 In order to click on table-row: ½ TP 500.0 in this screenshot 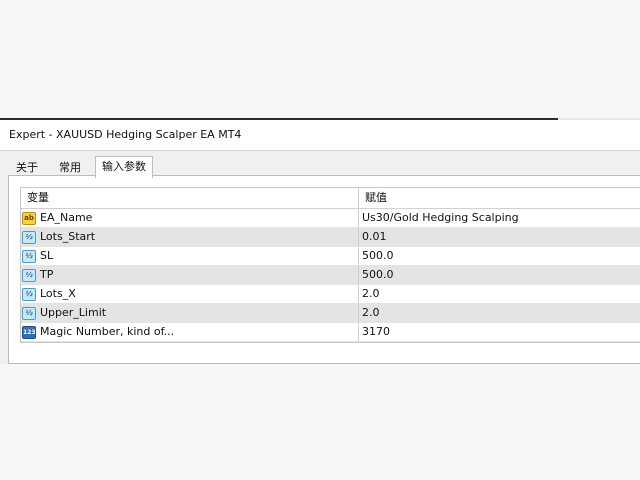, I will do `click(330, 275)`.